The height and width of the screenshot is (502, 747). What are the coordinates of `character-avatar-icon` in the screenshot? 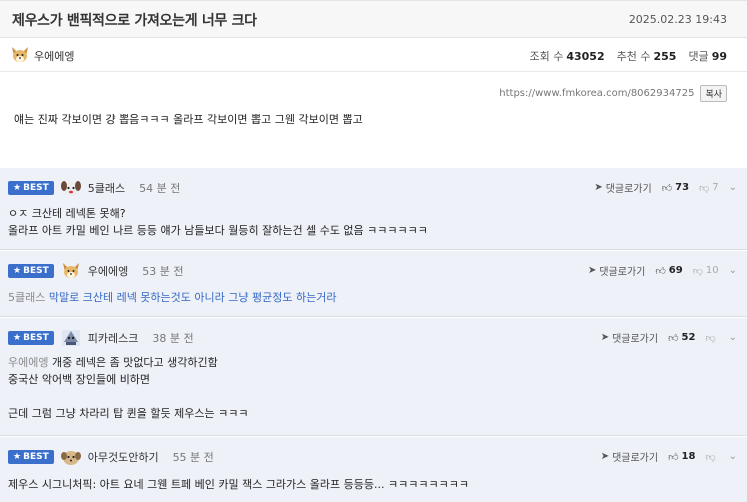 It's located at (71, 338).